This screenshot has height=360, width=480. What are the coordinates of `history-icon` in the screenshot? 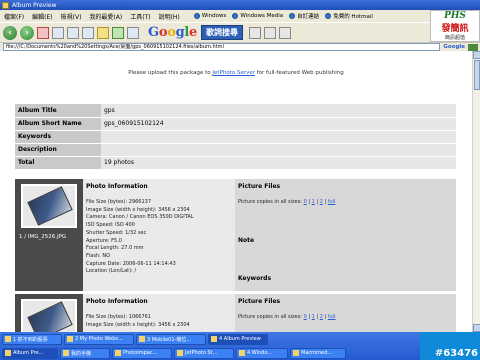 It's located at (118, 32).